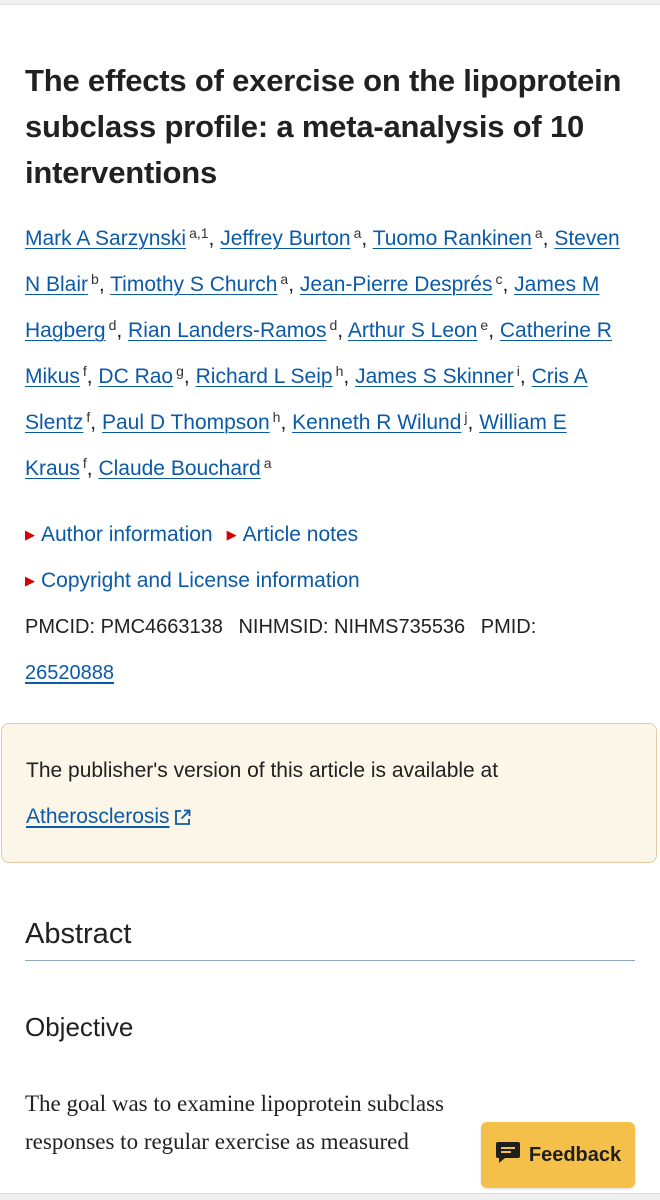  Describe the element at coordinates (413, 330) in the screenshot. I see `author-link: Arthur S Leon` at that location.